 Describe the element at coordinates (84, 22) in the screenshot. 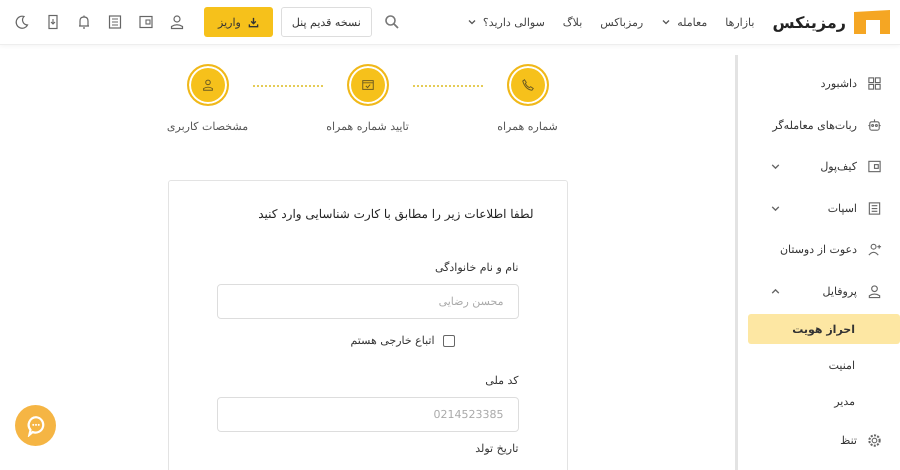

I see `bell-icon` at that location.